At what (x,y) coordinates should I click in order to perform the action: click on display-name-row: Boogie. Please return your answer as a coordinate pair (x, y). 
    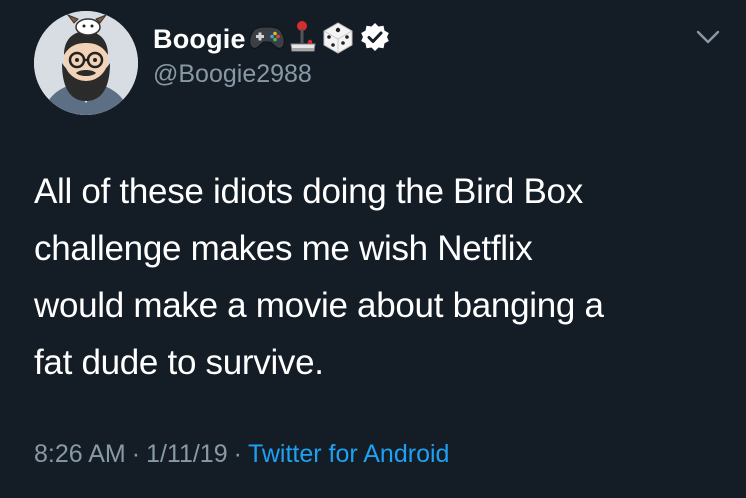
    Looking at the image, I should click on (271, 39).